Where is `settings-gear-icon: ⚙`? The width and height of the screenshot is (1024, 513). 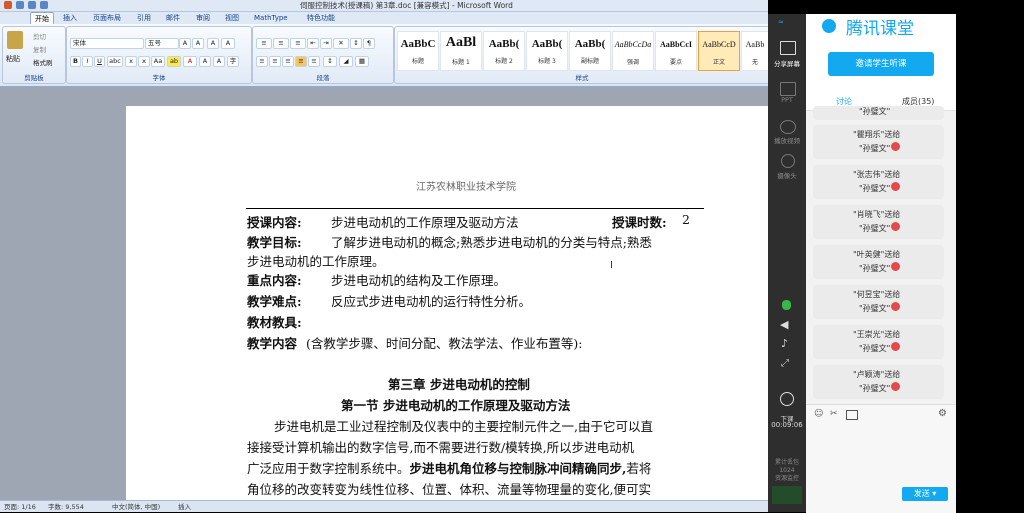
settings-gear-icon: ⚙ is located at coordinates (942, 413).